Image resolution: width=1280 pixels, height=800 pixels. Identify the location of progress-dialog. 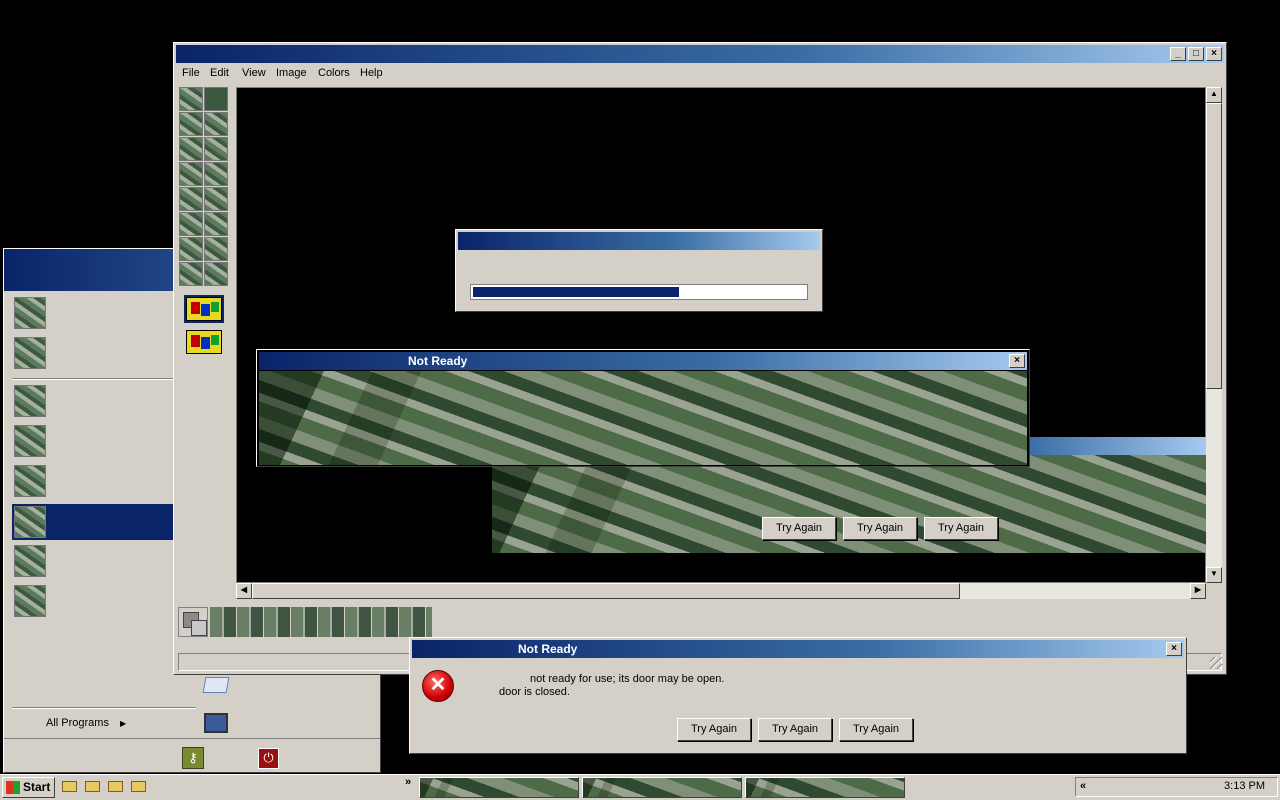
(639, 270).